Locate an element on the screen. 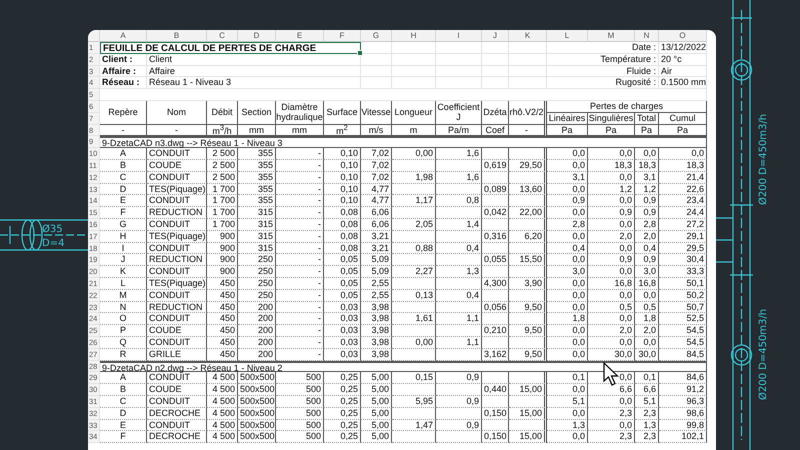 Image resolution: width=800 pixels, height=450 pixels. table-cell: 1,61 is located at coordinates (414, 319).